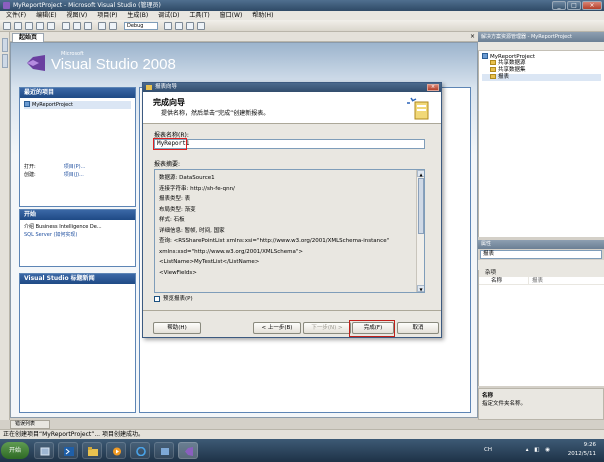  Describe the element at coordinates (16, 15) in the screenshot. I see `menu-file: 文件(F)` at that location.